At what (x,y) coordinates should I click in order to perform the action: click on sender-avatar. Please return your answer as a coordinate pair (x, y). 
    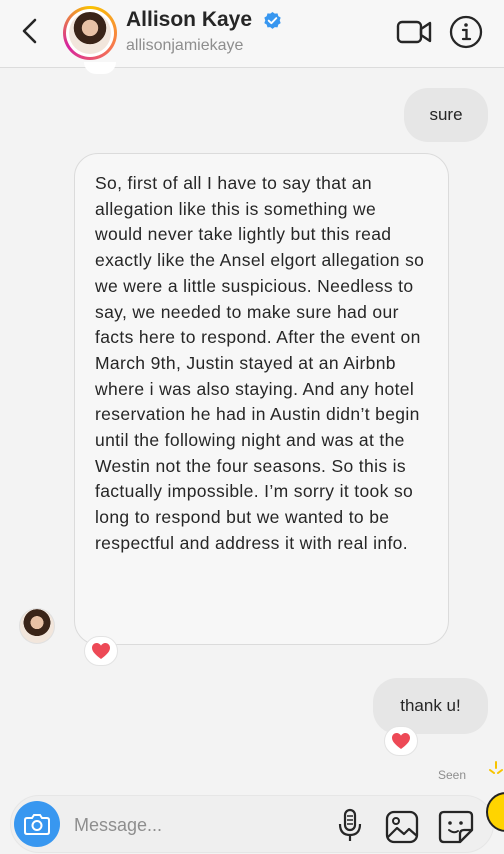
    Looking at the image, I should click on (37, 626).